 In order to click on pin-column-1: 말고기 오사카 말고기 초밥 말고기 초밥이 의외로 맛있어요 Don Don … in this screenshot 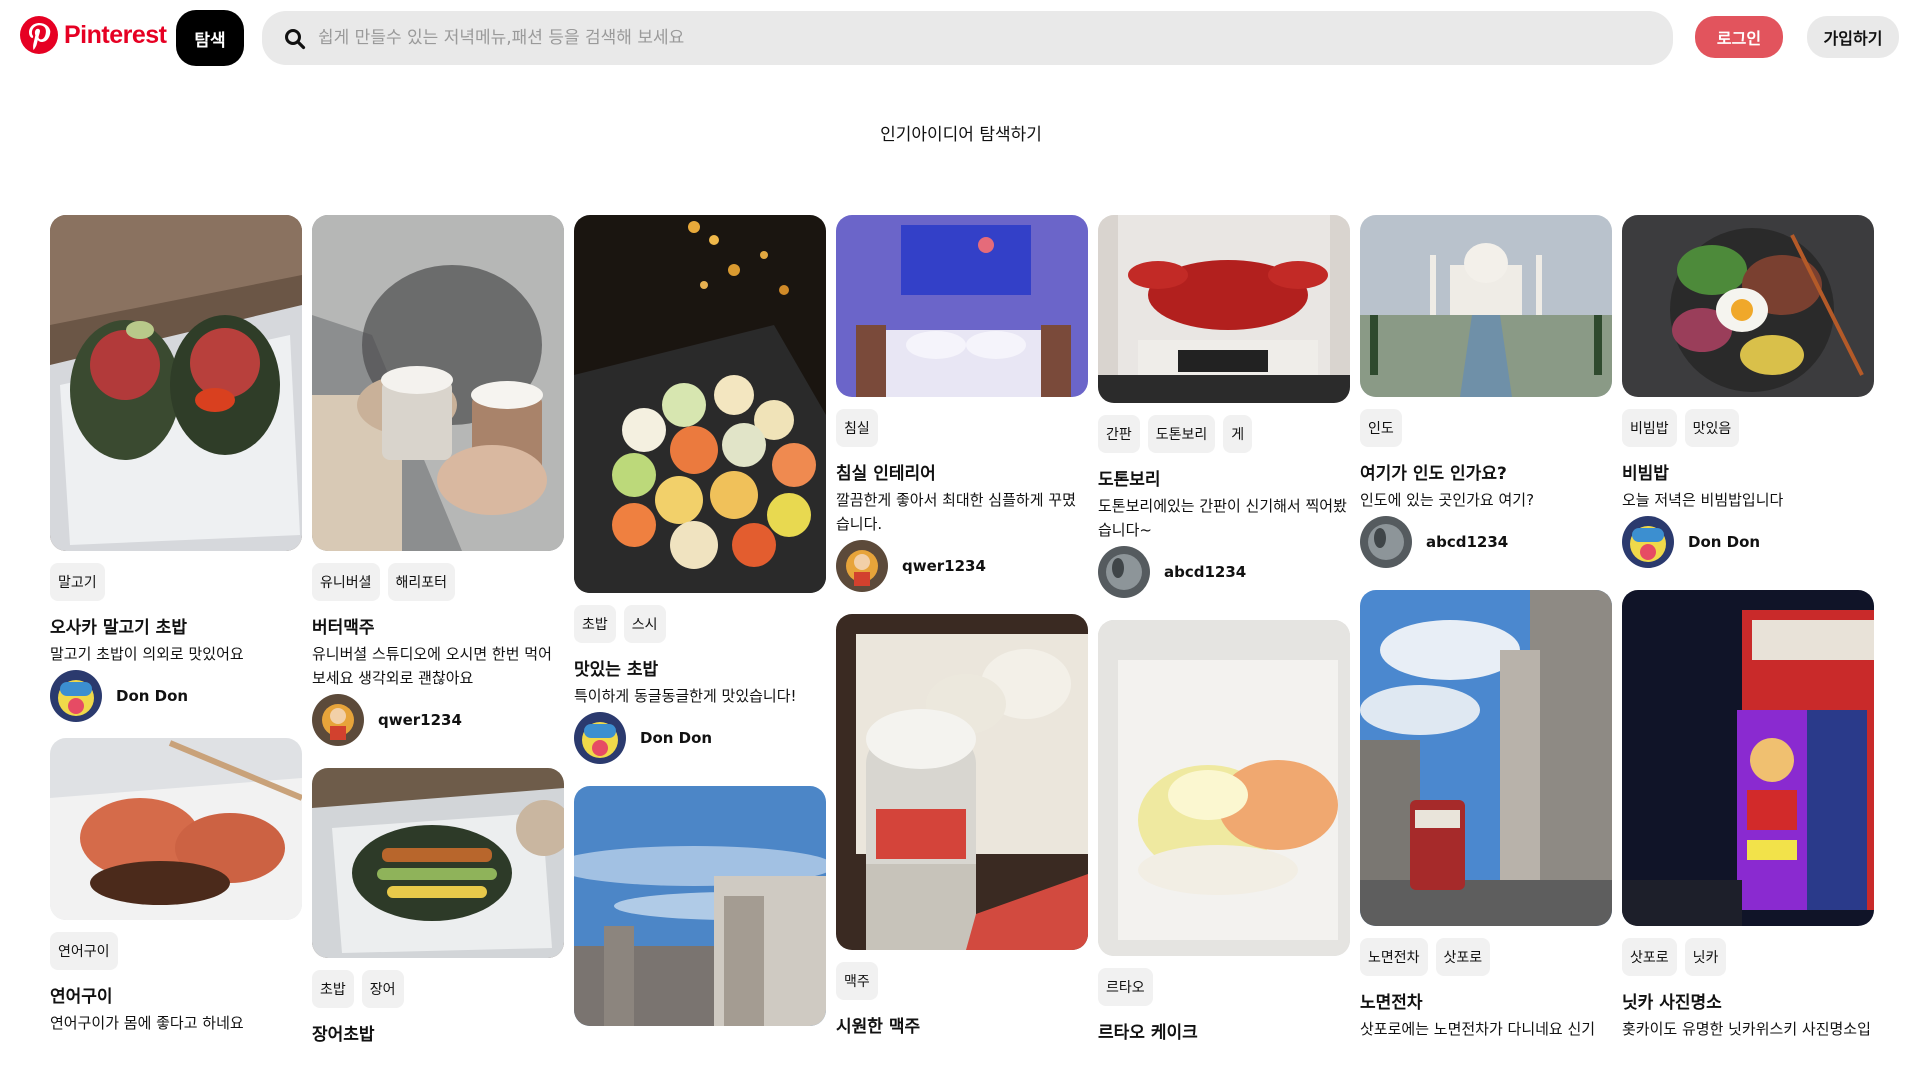, I will do `click(176, 636)`.